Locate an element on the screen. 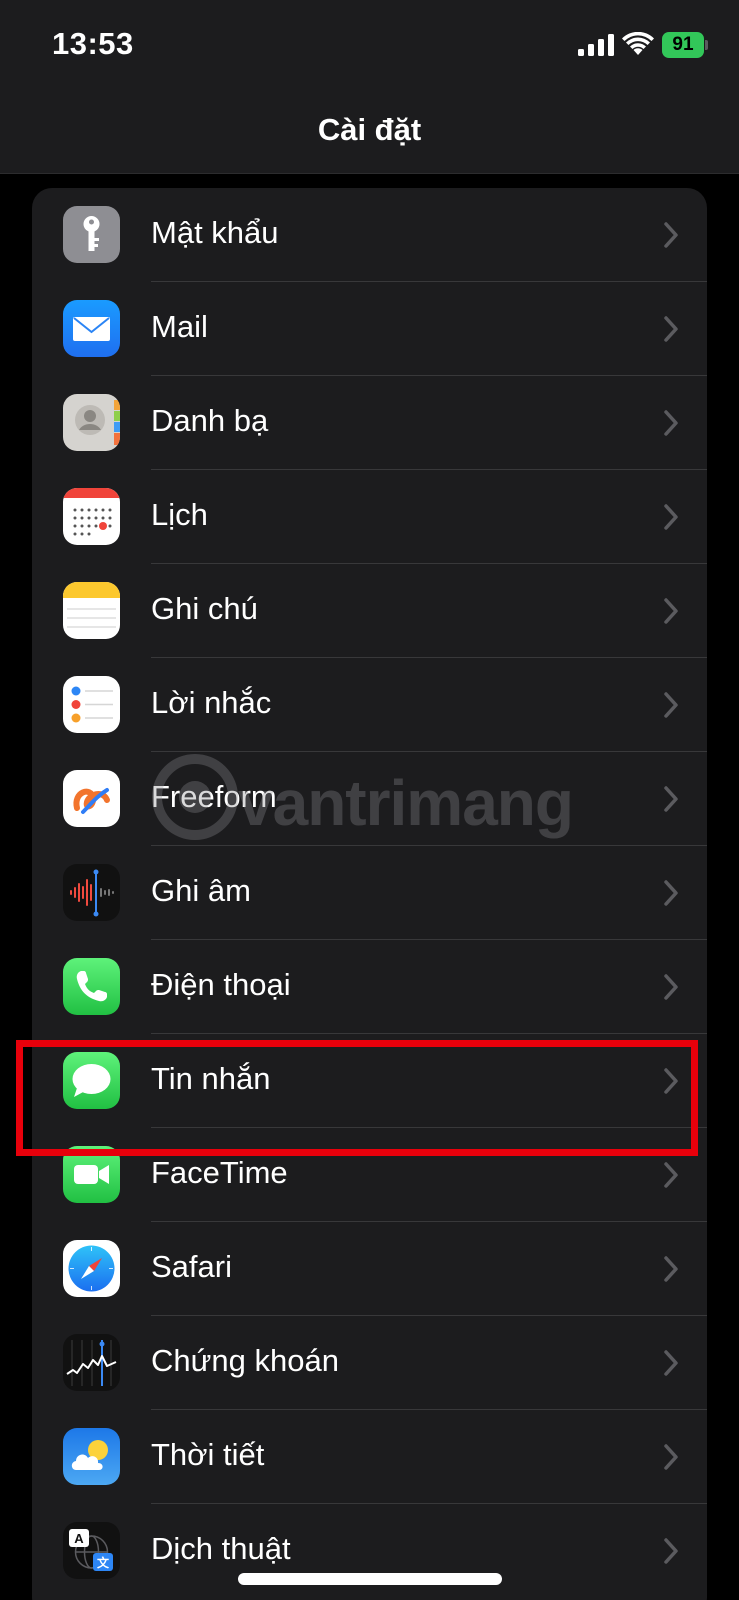 The width and height of the screenshot is (739, 1600). phone-icon is located at coordinates (91, 986).